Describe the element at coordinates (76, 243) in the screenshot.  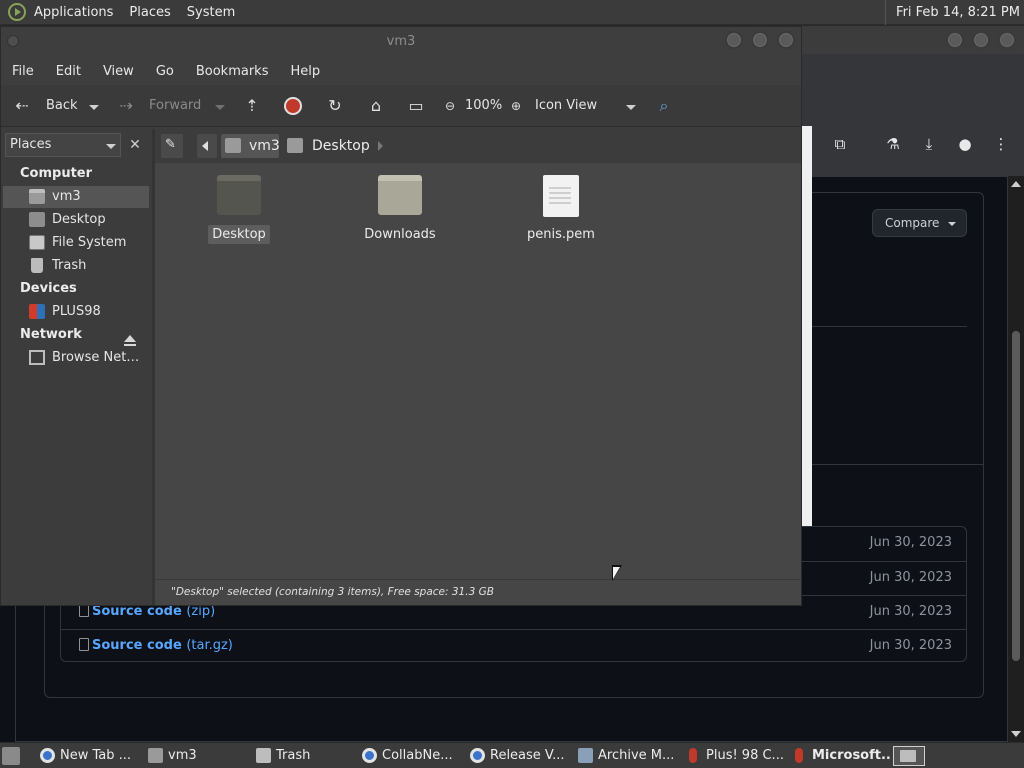
I see `sidebar-item-file-system: File System` at that location.